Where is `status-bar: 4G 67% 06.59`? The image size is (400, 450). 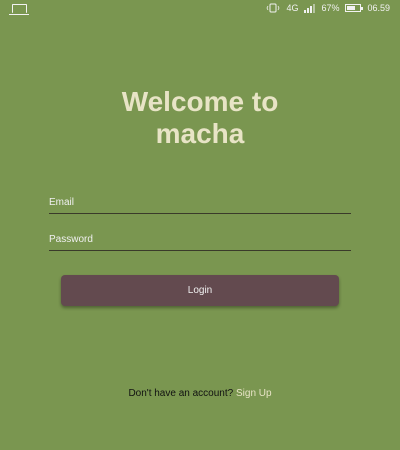
status-bar: 4G 67% 06.59 is located at coordinates (200, 9).